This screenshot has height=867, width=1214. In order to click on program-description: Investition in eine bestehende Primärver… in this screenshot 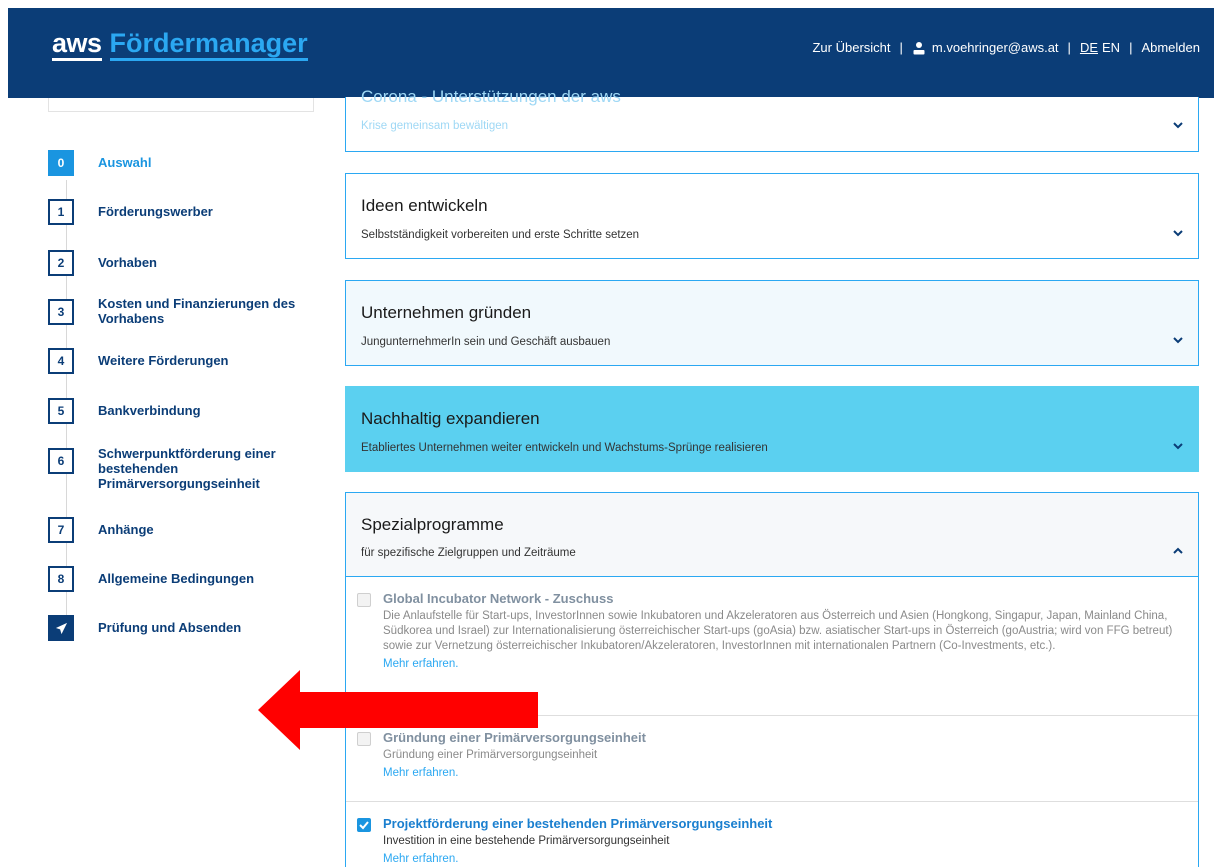, I will do `click(526, 841)`.